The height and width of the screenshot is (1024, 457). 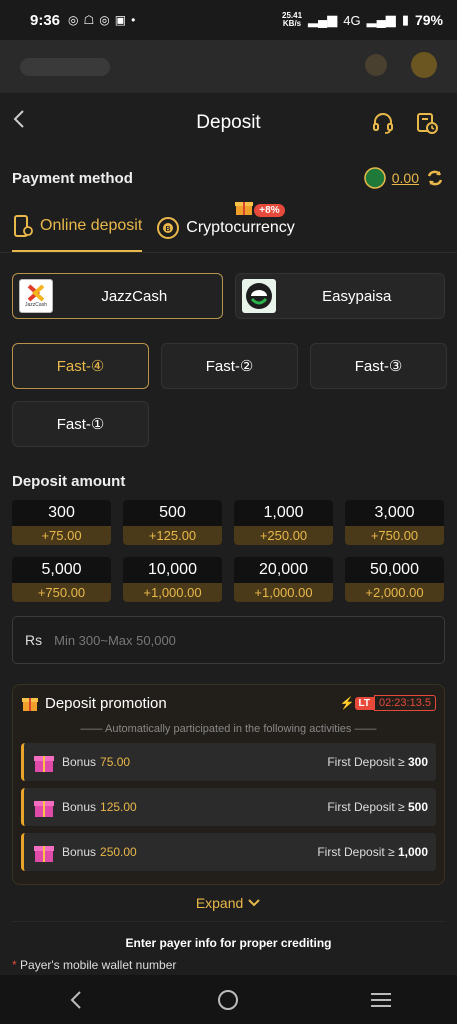 I want to click on promotion-item: Bonus 125.00 First Deposit ≥ 500, so click(x=228, y=807).